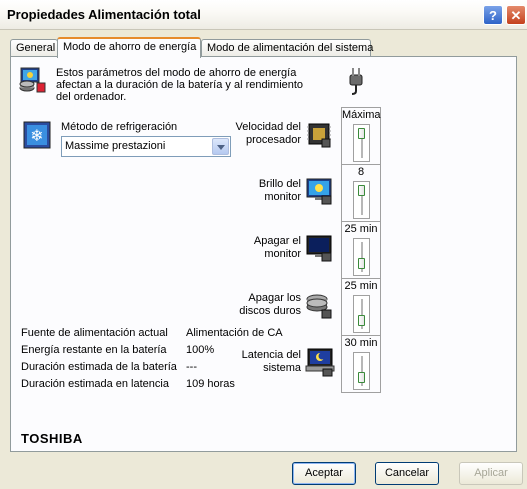 The width and height of the screenshot is (527, 489). I want to click on battery-remaining-label: Energía restante en la batería, so click(94, 350).